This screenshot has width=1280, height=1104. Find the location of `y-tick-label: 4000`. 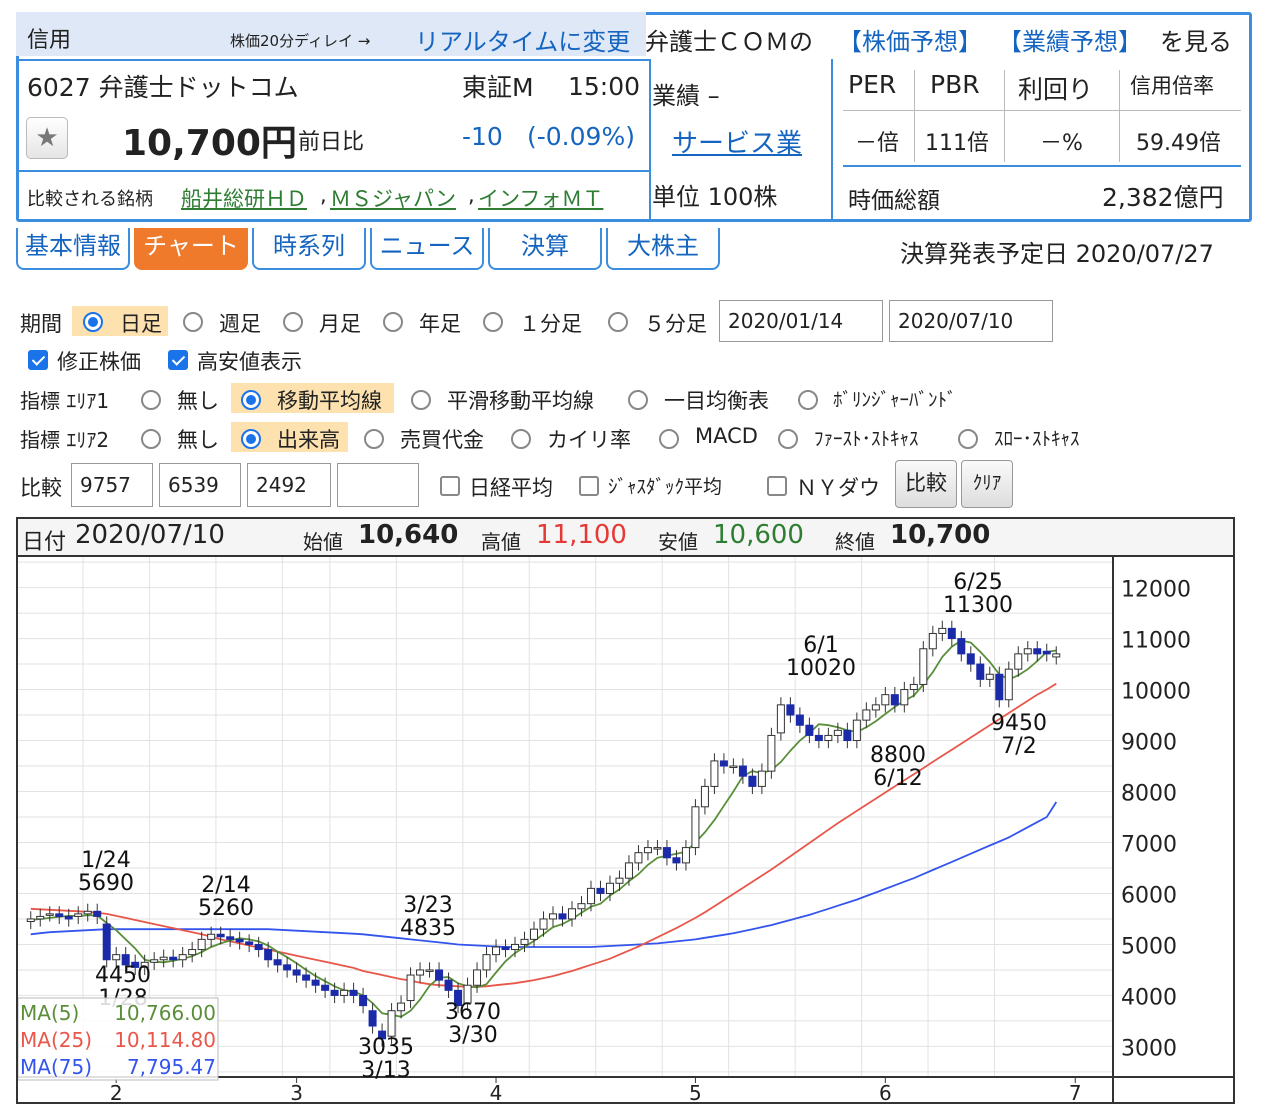

y-tick-label: 4000 is located at coordinates (1149, 997).